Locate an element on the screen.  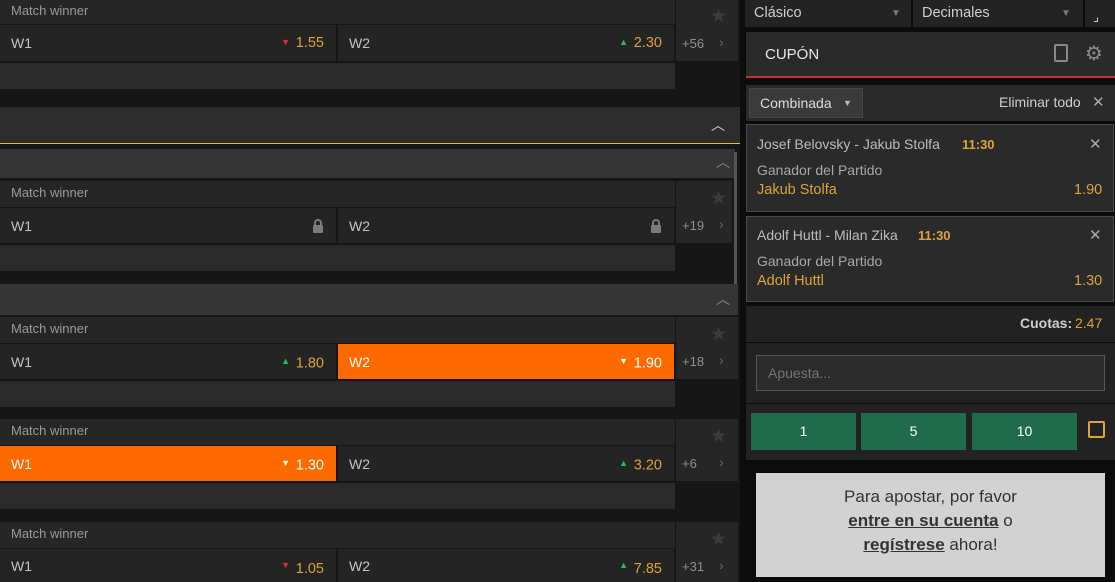
more-markets-button: ★ +19 › is located at coordinates (704, 212).